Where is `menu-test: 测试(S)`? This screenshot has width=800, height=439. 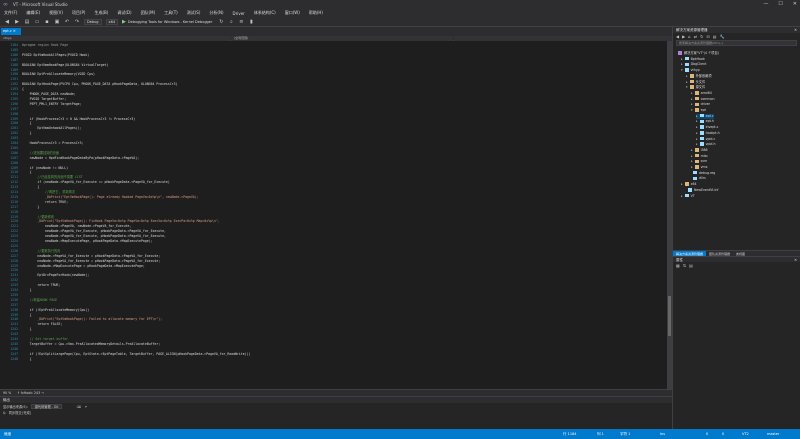
menu-test: 测试(S) is located at coordinates (194, 13).